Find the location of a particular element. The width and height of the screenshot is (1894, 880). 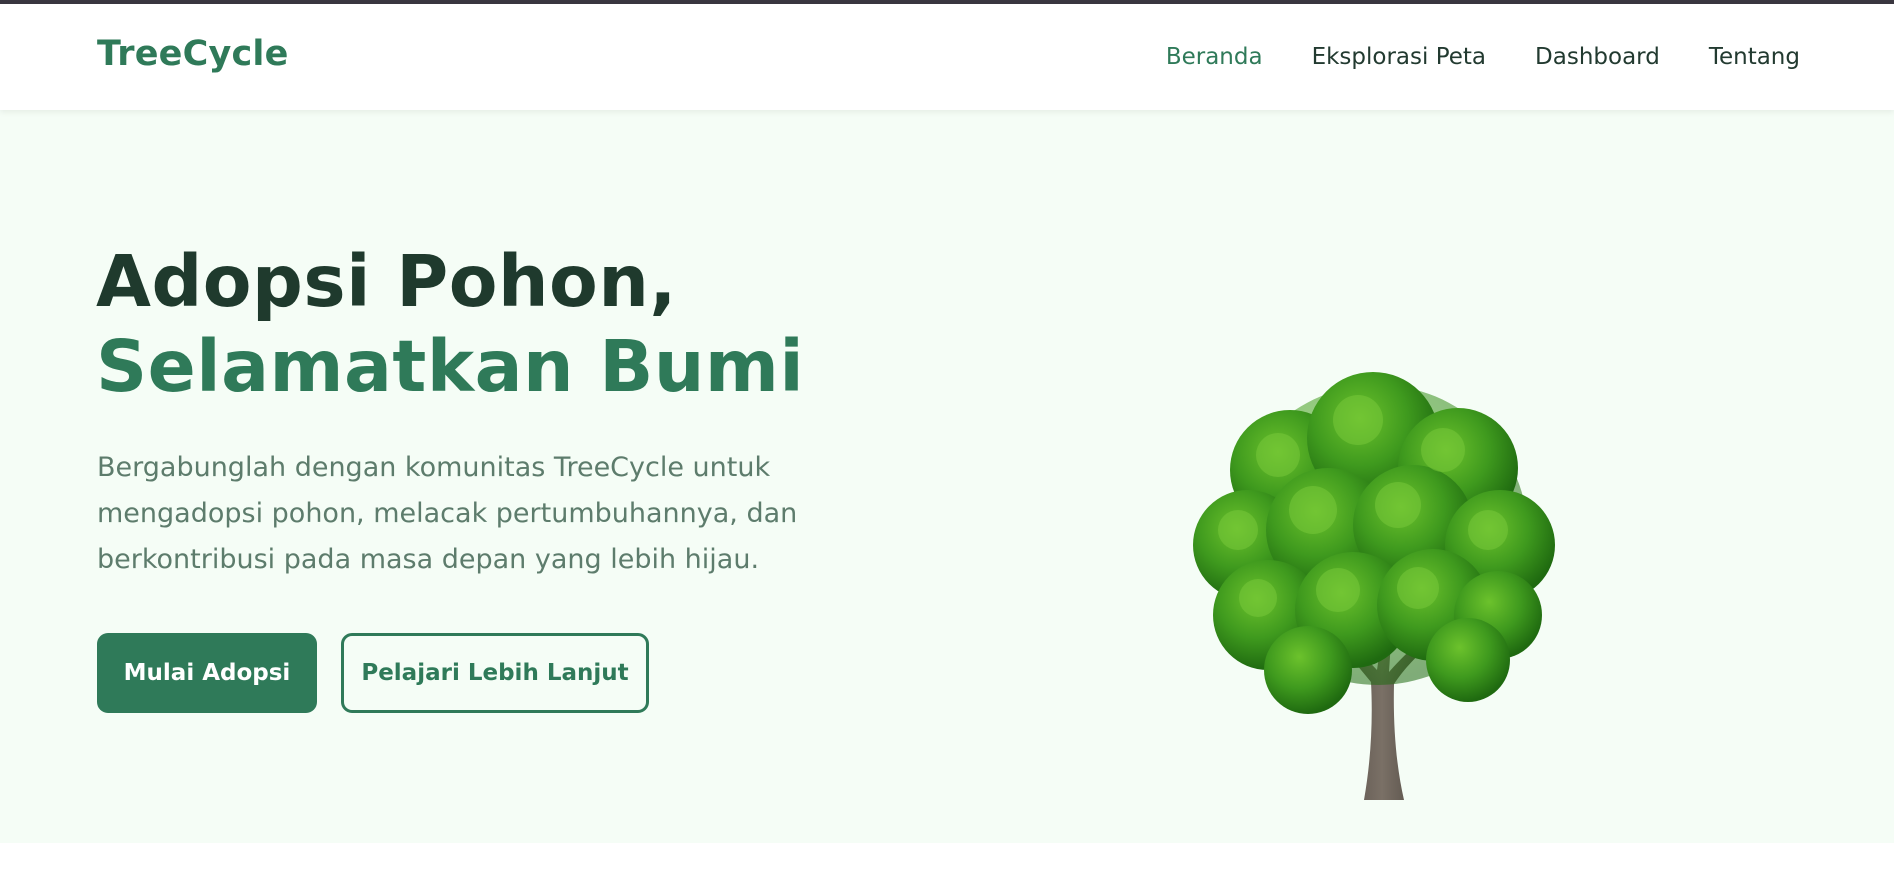

hero-title-line-2: Selamatkan Bumi is located at coordinates (450, 366).